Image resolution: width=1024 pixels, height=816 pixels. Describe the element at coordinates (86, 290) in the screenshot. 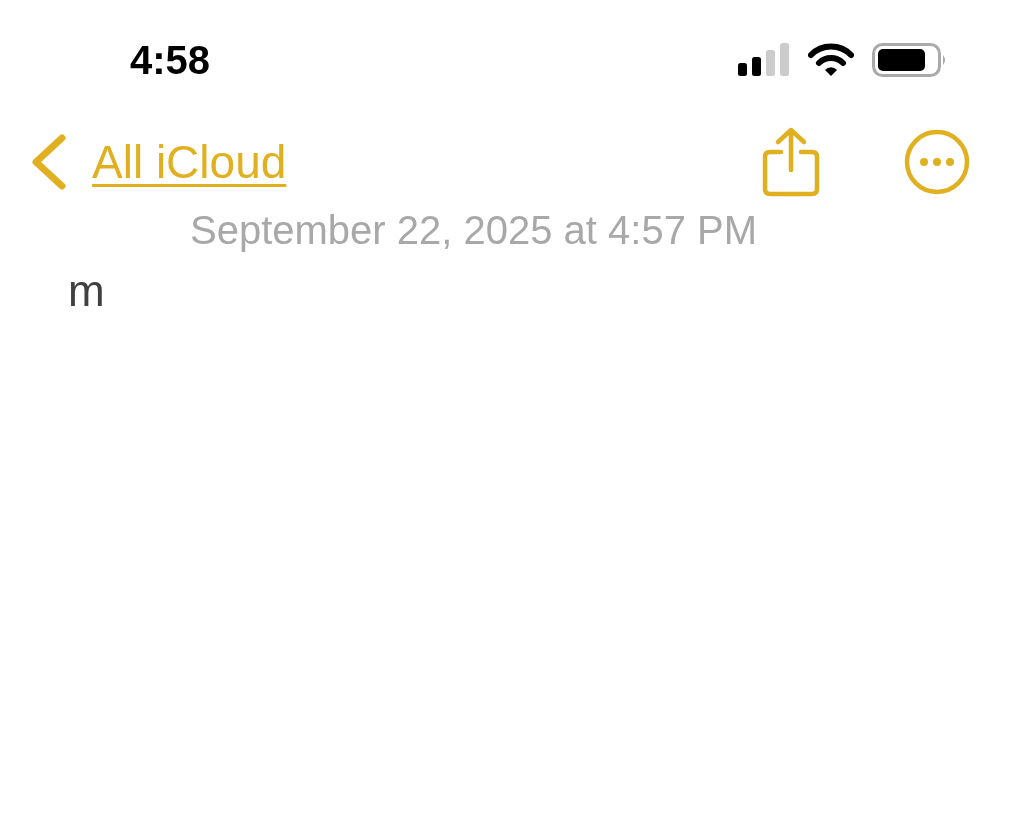

I see `note-body: m` at that location.